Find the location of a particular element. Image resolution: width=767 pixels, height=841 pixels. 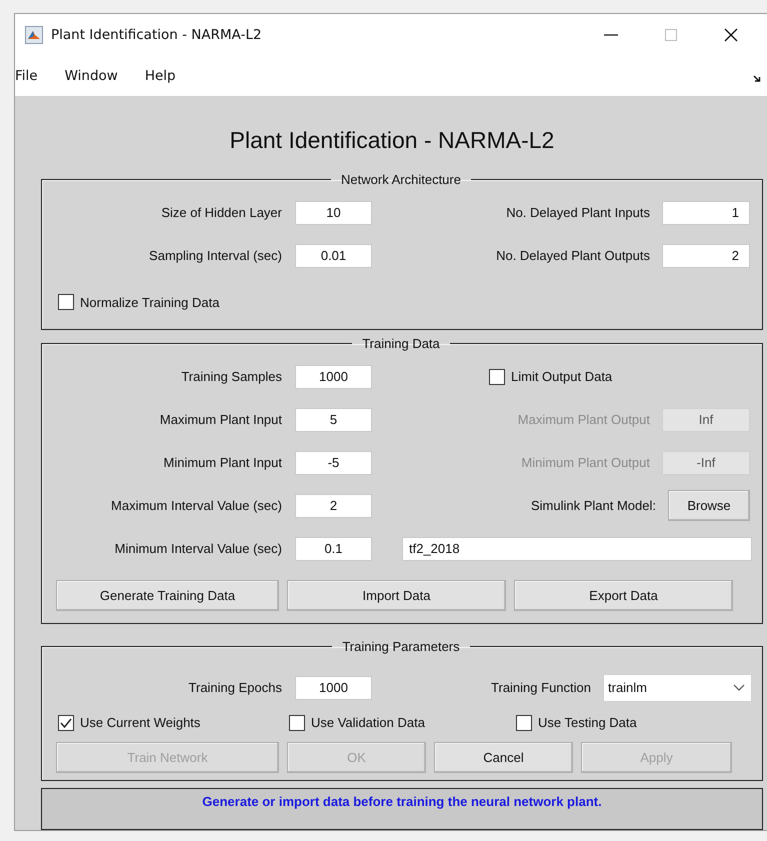

input-field: 0.01 is located at coordinates (333, 256).